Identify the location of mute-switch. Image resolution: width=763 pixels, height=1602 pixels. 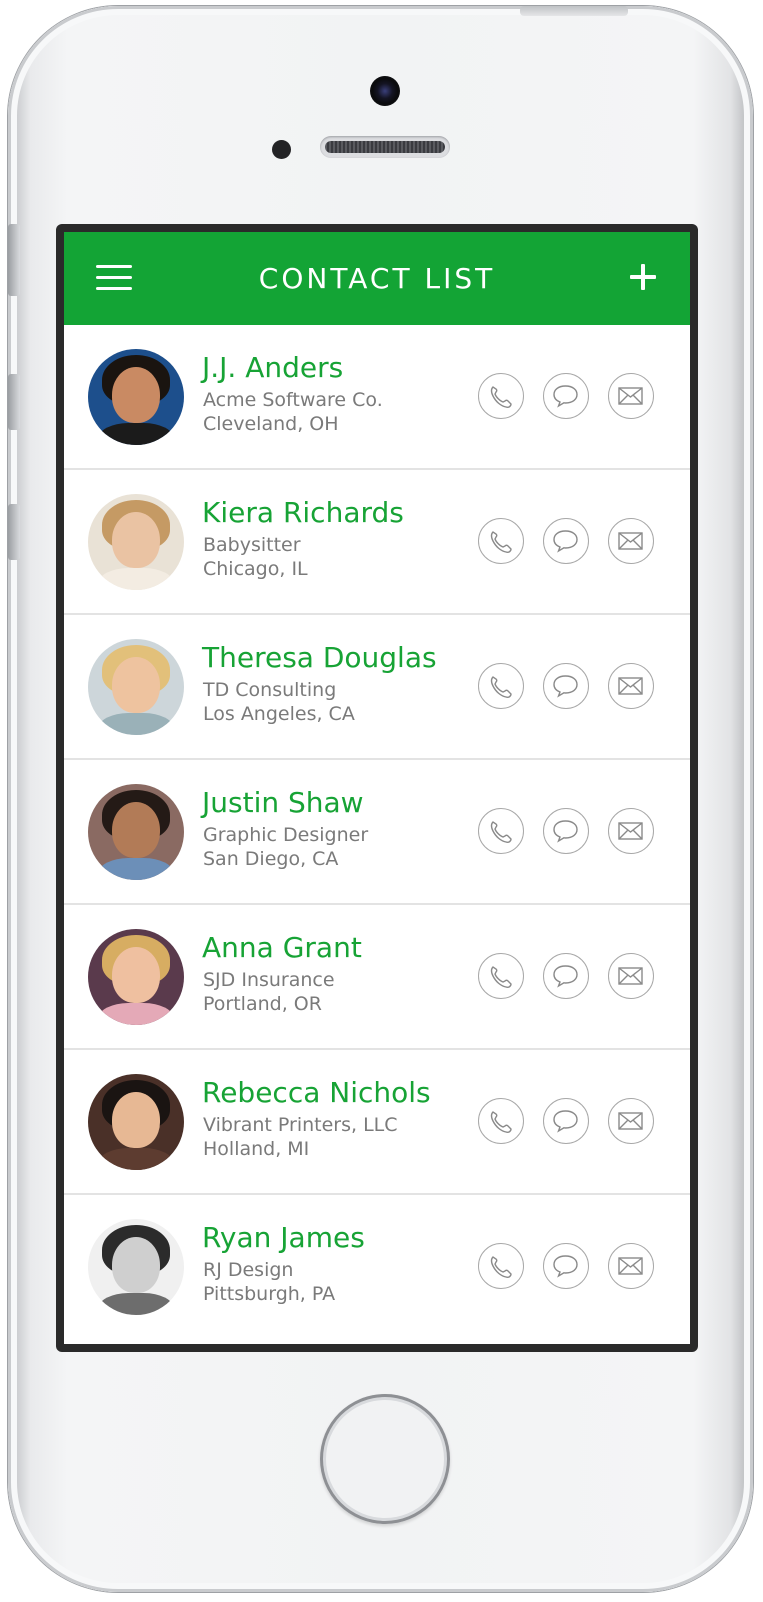
(14, 260).